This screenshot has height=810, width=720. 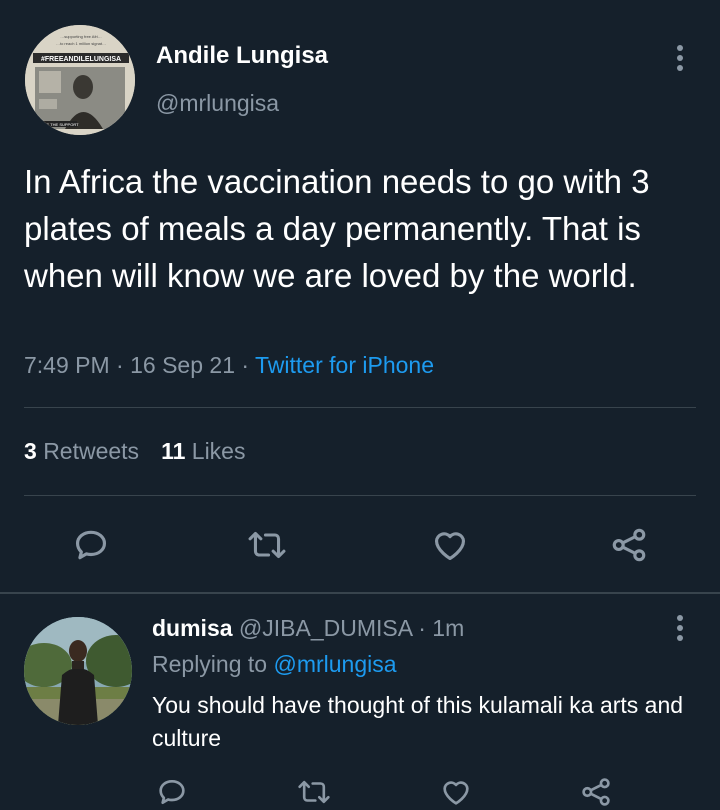 I want to click on tweet-date: 16 Sep 21, so click(x=182, y=365).